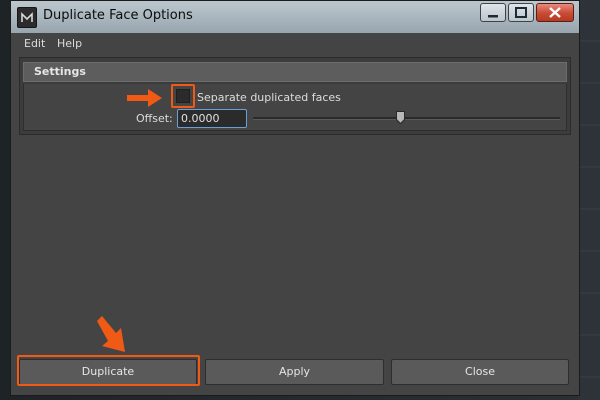  What do you see at coordinates (69, 43) in the screenshot?
I see `menu-help: Help` at bounding box center [69, 43].